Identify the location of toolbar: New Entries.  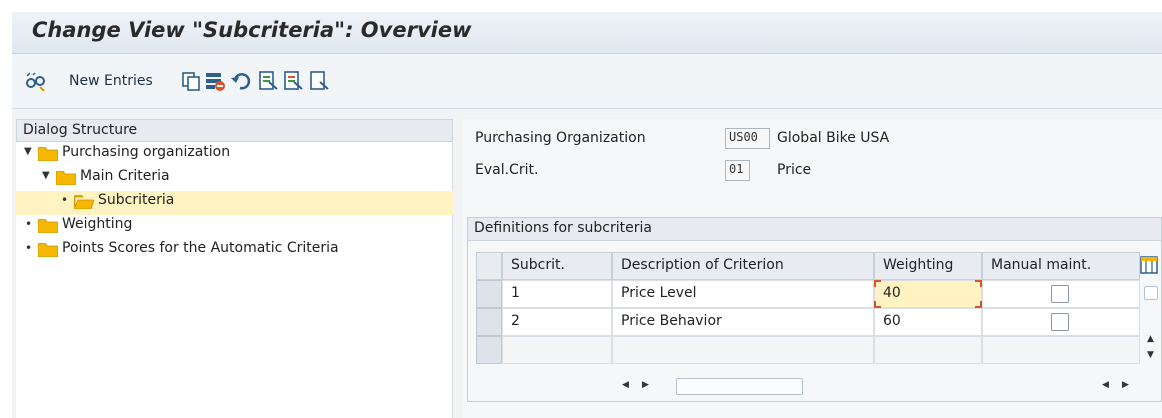
(587, 81).